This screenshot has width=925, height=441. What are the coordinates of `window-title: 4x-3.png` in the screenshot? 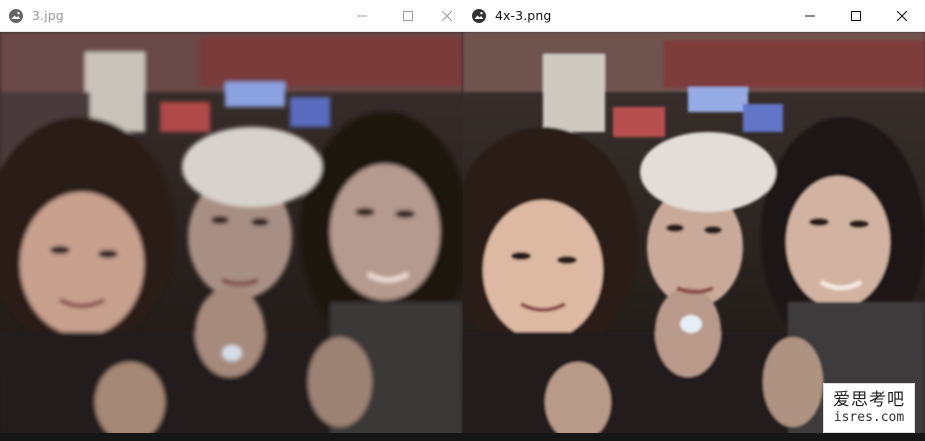 It's located at (523, 15).